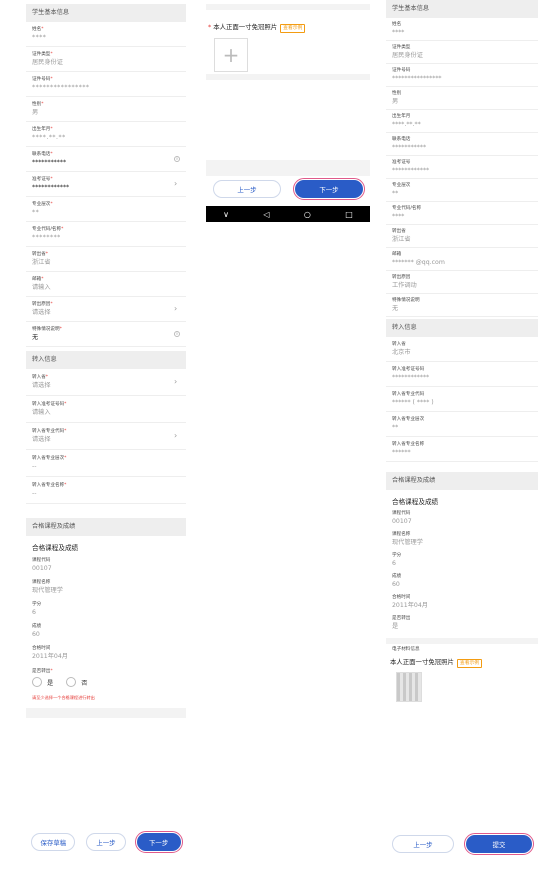 The image size is (560, 870). Describe the element at coordinates (404, 285) in the screenshot. I see `field-value: 工作调动` at that location.